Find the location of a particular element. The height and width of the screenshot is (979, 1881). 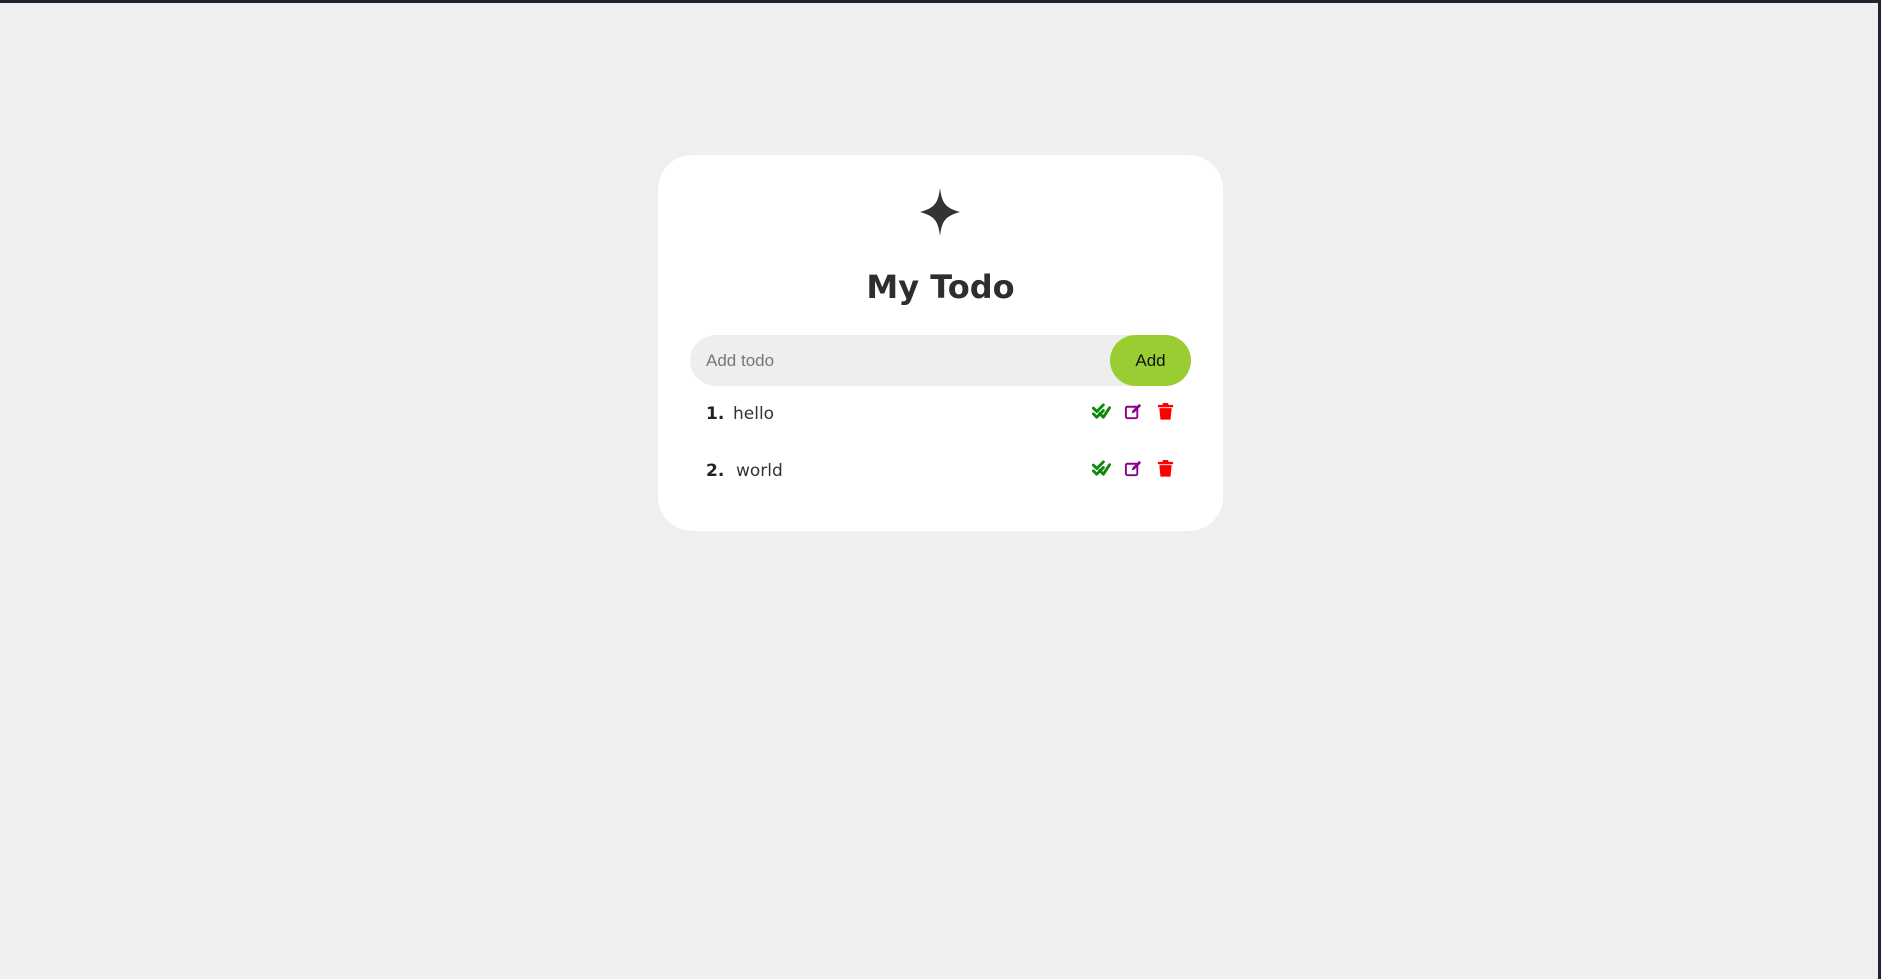

todo-number: 2. is located at coordinates (715, 471).